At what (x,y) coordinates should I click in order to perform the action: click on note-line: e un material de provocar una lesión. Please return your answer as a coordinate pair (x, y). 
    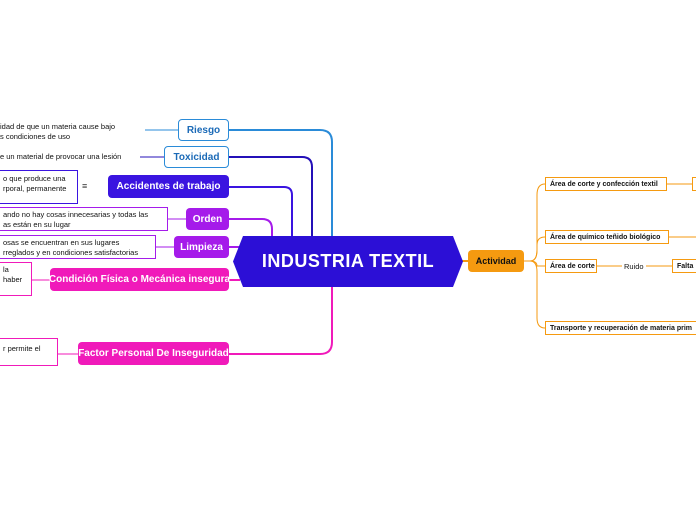
    Looking at the image, I should click on (61, 156).